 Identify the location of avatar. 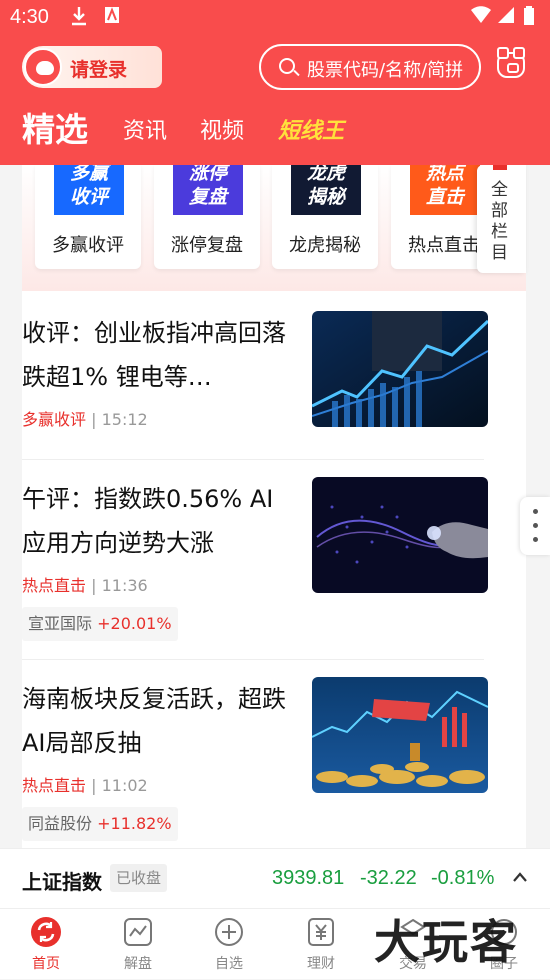
(43, 67).